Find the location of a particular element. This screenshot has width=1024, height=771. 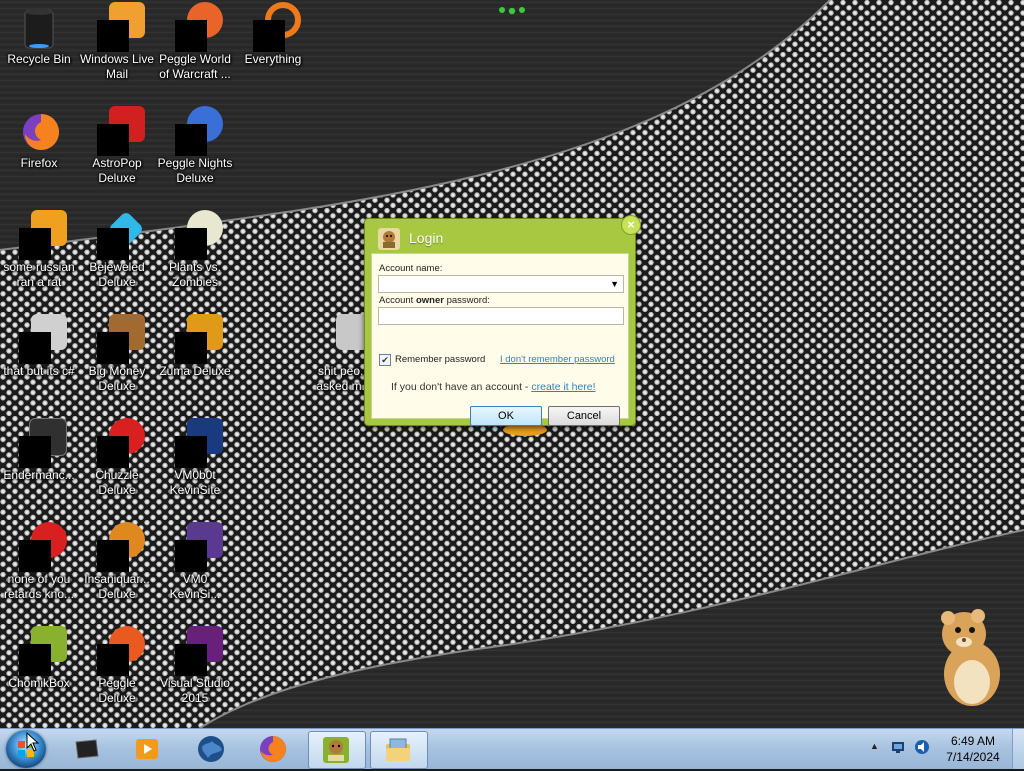

close-button: × is located at coordinates (631, 225).